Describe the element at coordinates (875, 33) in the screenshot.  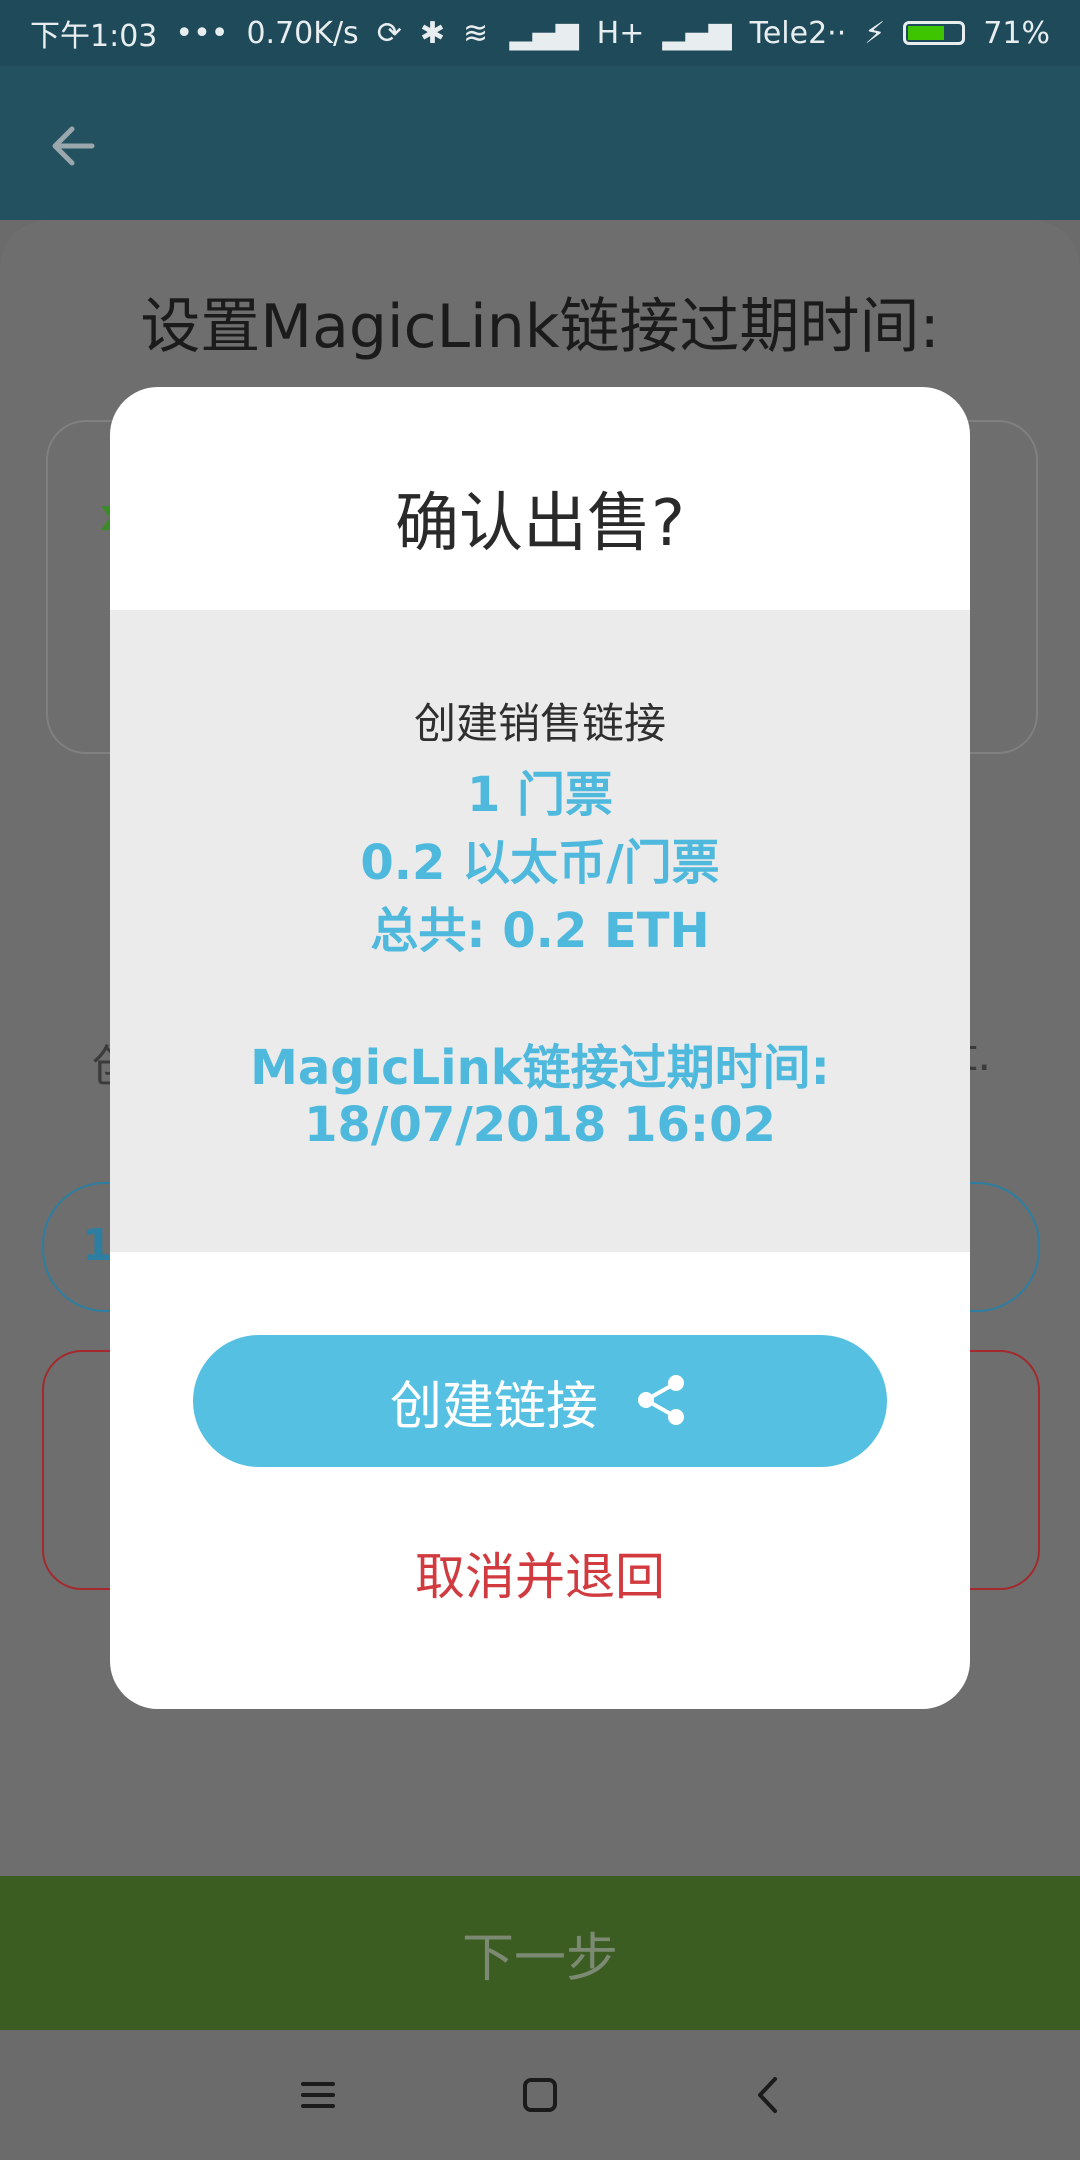
I see `charging-icon: ⚡` at that location.